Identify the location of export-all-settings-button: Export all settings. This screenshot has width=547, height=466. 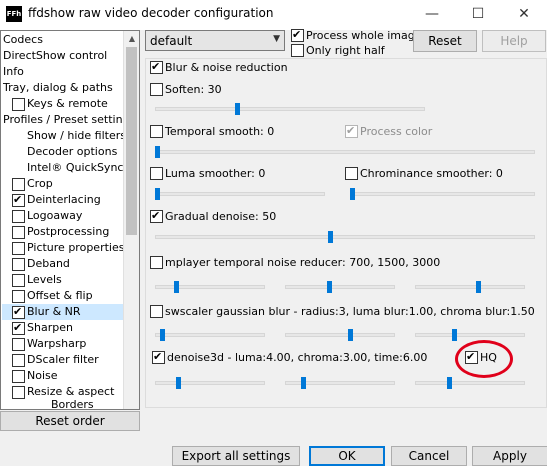
(236, 456).